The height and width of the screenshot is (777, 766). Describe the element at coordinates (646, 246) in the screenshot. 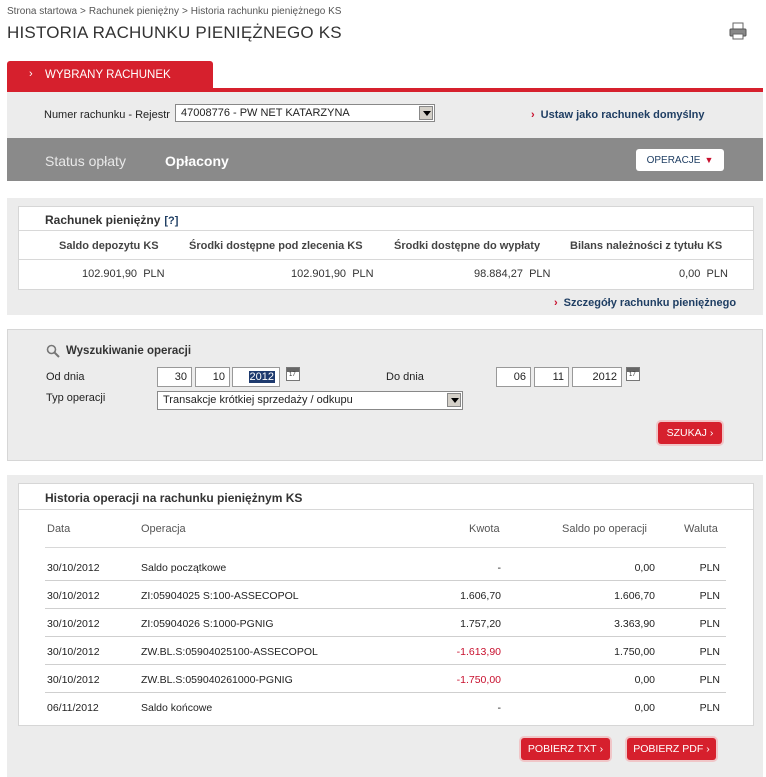

I see `col-header-receivables: Bilans należności z tytułu KS` at that location.